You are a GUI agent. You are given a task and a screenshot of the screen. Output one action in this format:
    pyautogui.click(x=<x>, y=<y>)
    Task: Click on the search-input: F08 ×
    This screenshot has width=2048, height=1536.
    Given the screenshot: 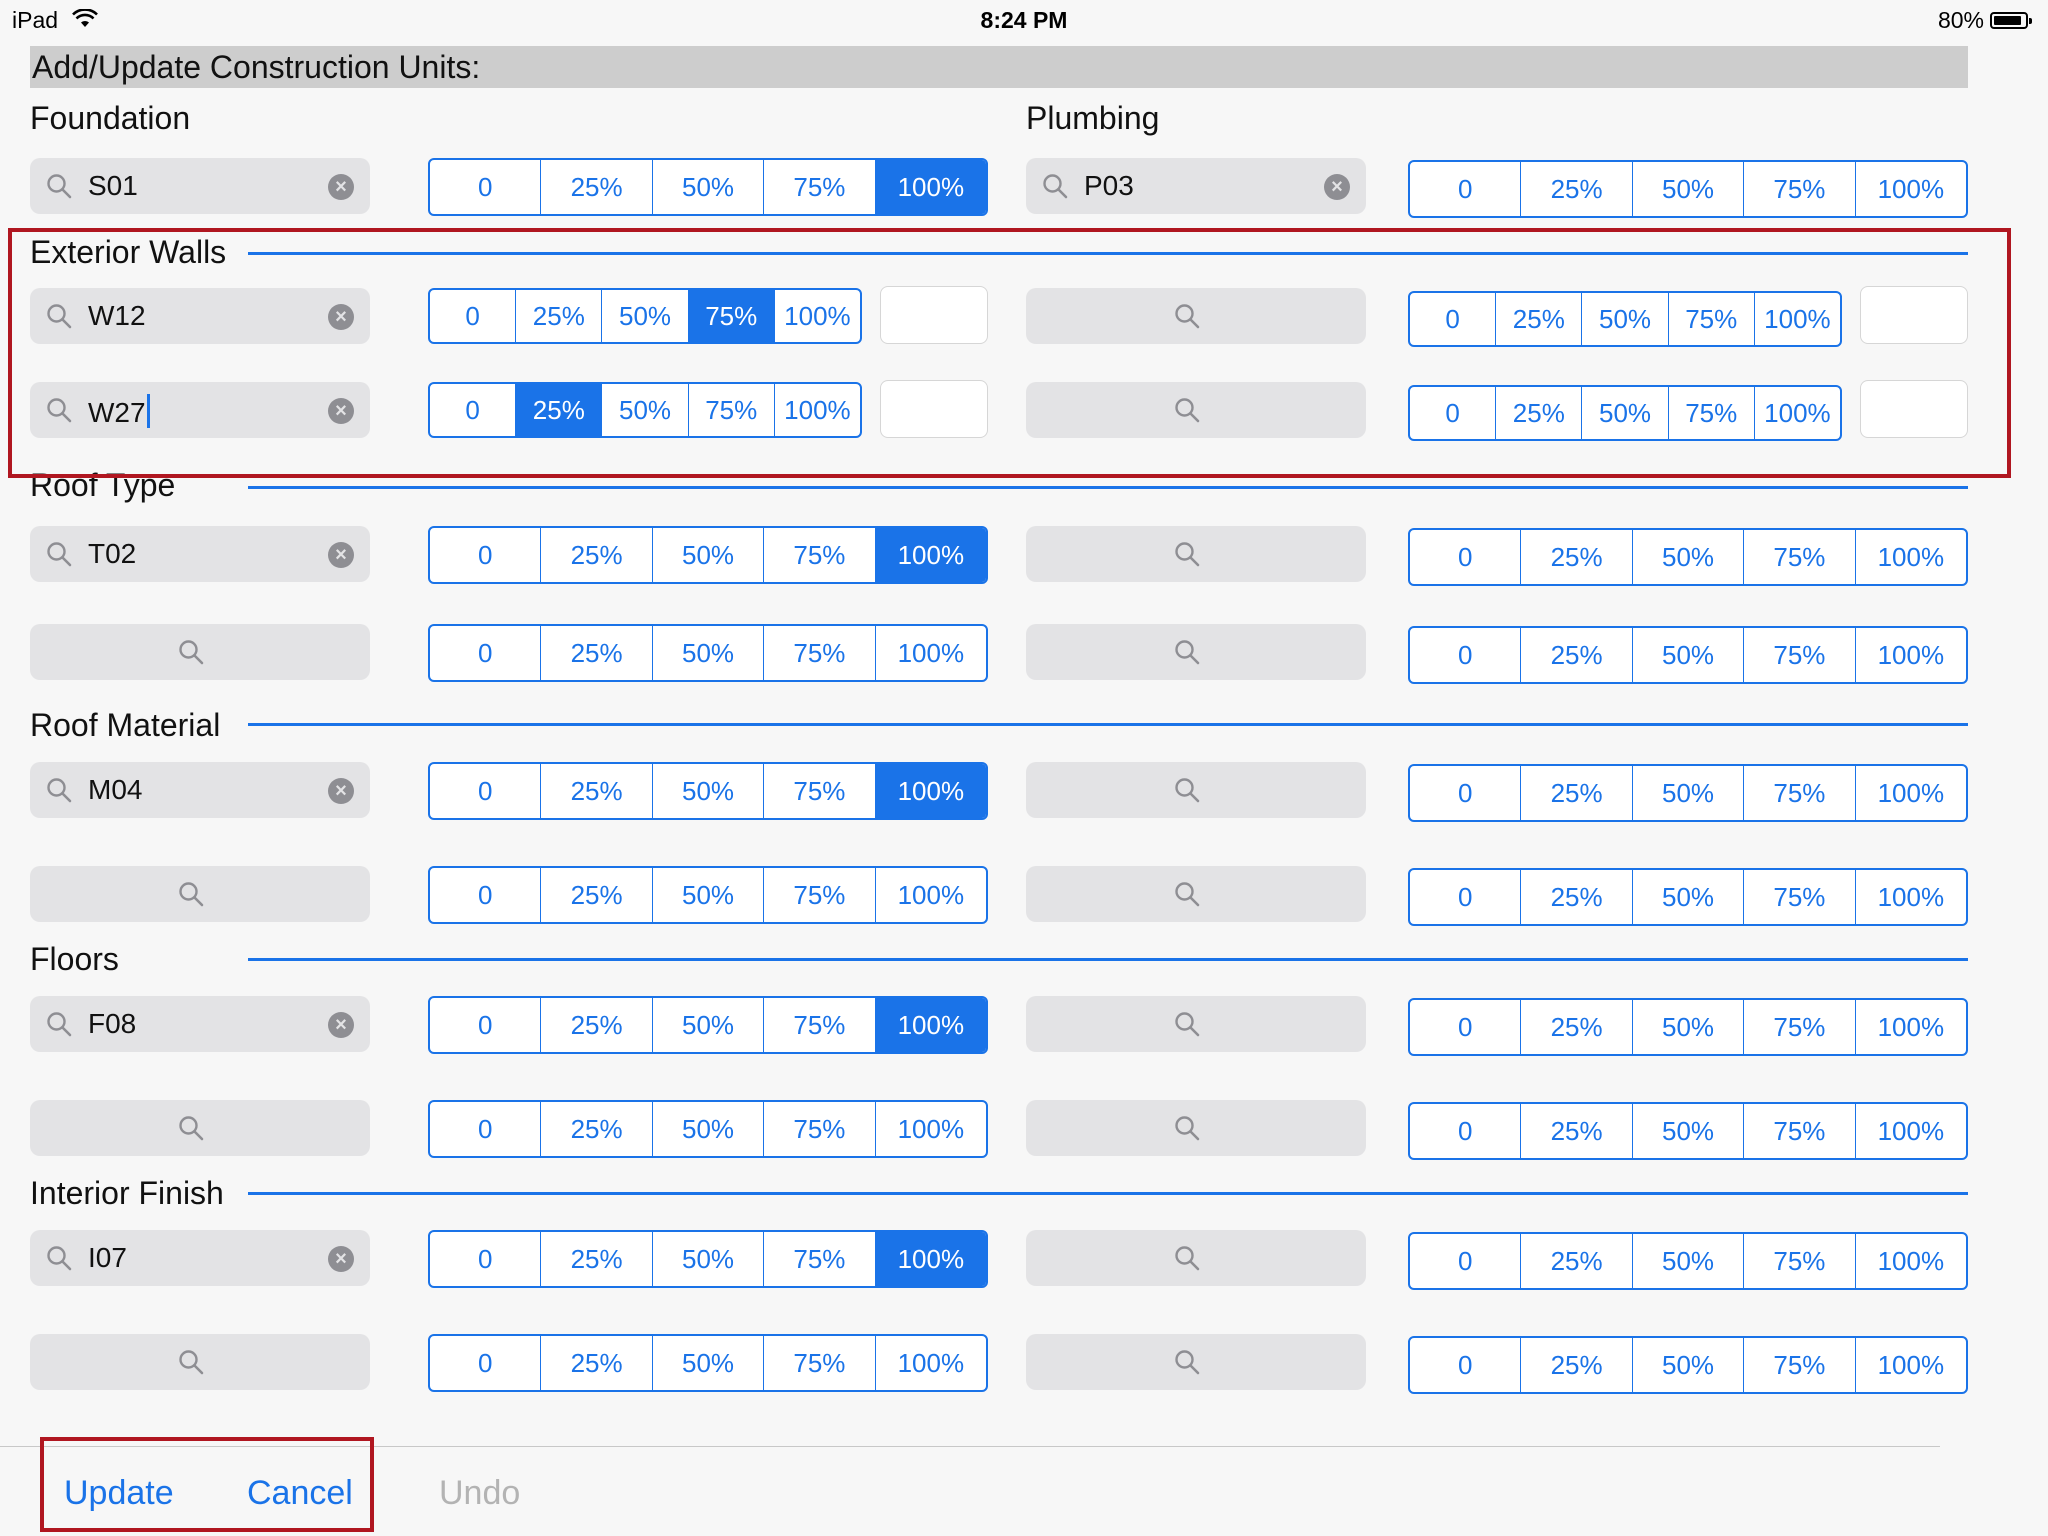 What is the action you would take?
    pyautogui.click(x=200, y=1024)
    